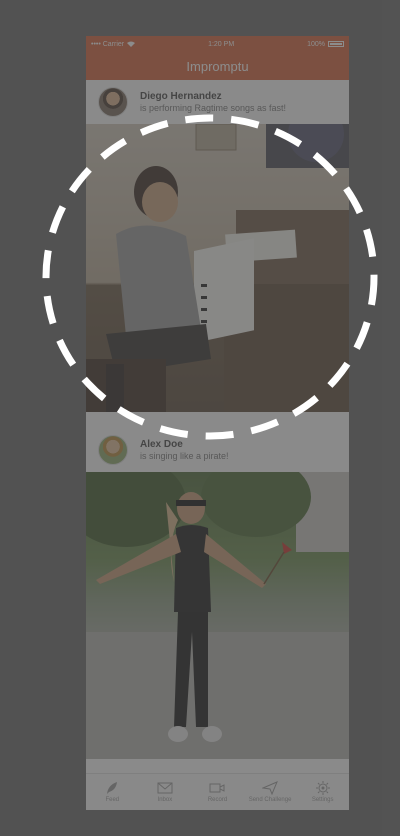 Image resolution: width=400 pixels, height=836 pixels. I want to click on gear-icon, so click(322, 788).